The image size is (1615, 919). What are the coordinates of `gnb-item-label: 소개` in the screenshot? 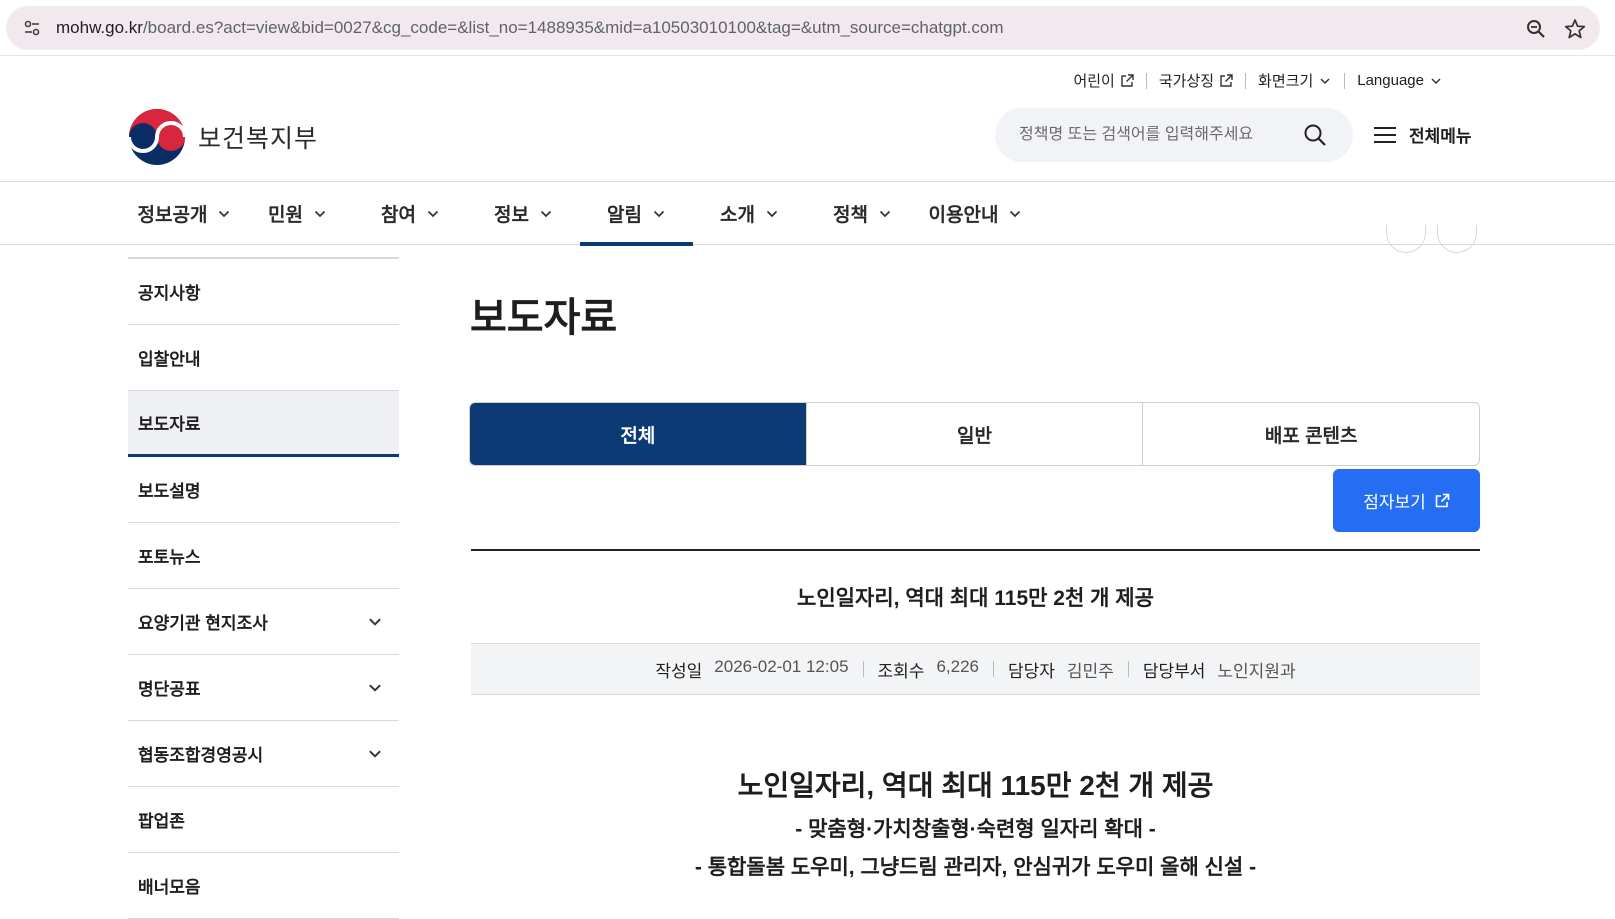 It's located at (737, 215).